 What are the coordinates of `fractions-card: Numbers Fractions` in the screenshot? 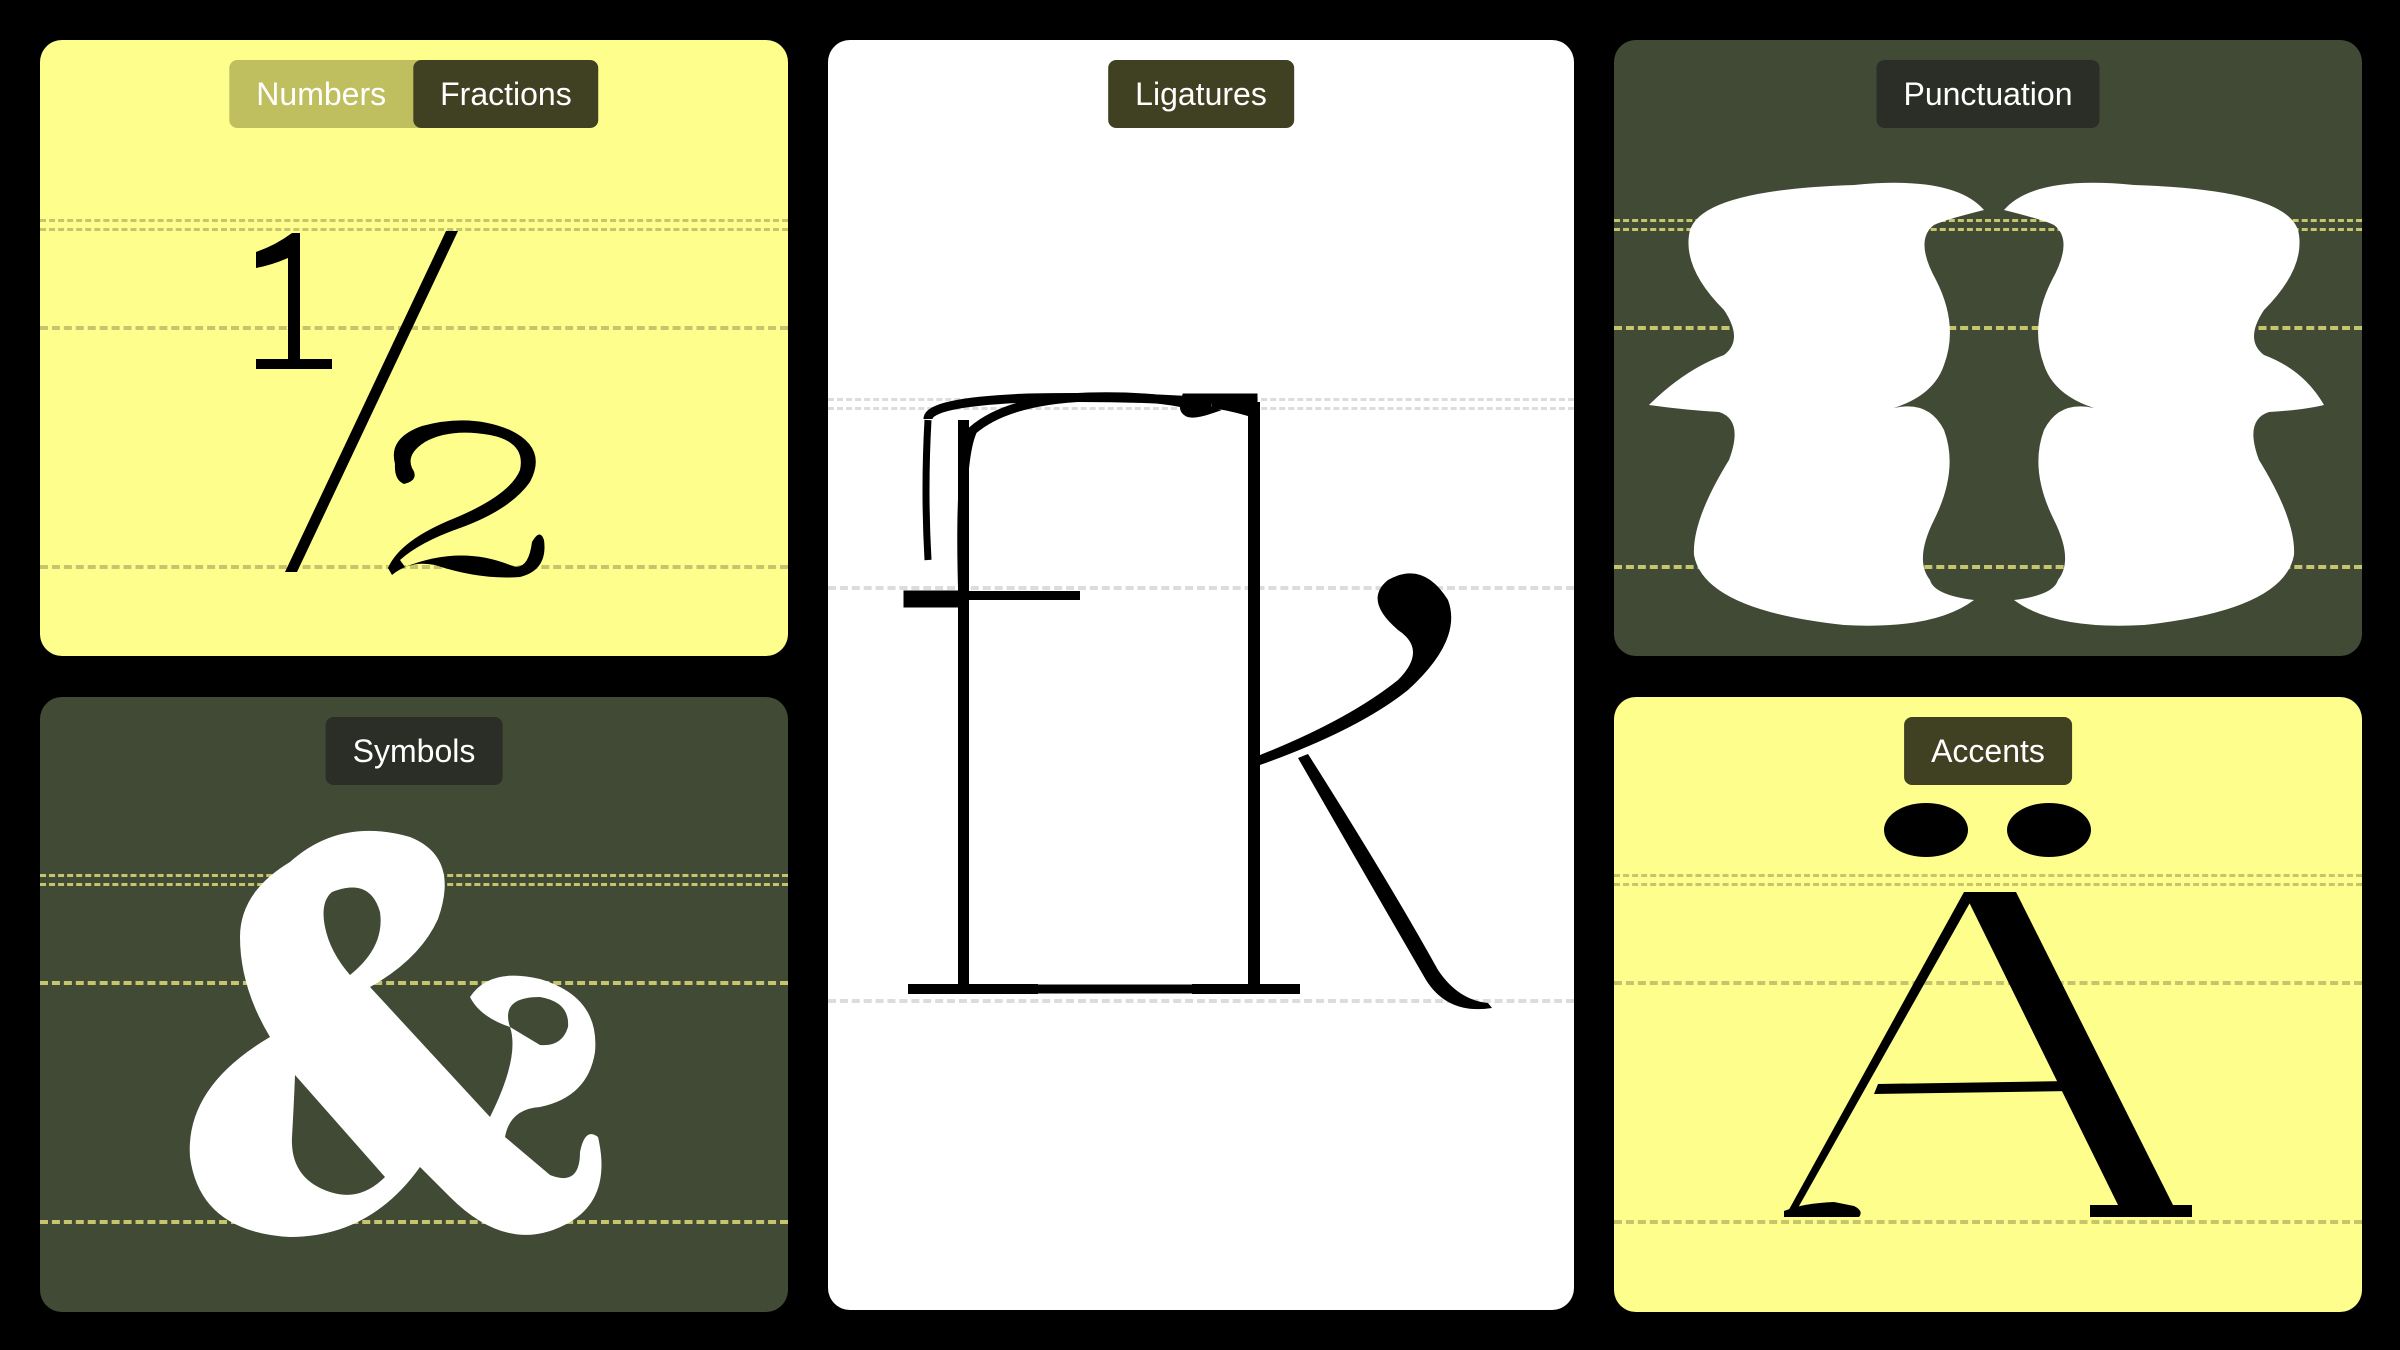 It's located at (414, 348).